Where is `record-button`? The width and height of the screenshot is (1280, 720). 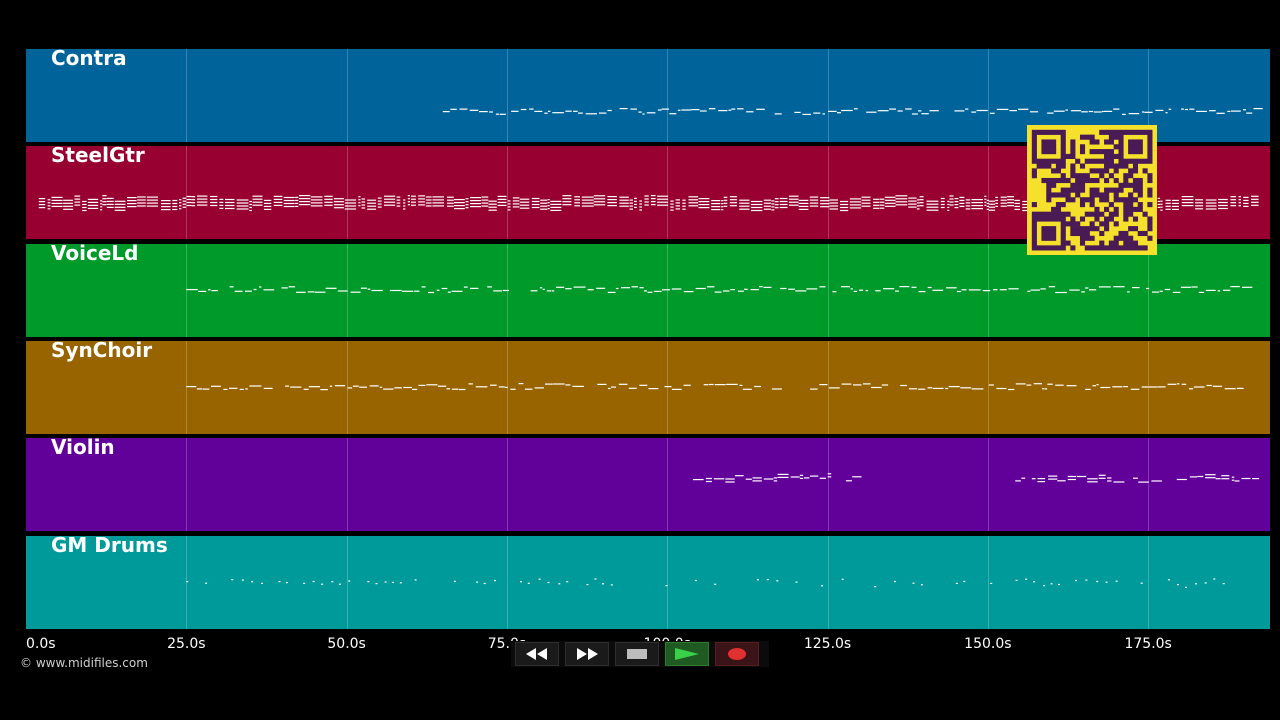
record-button is located at coordinates (737, 654).